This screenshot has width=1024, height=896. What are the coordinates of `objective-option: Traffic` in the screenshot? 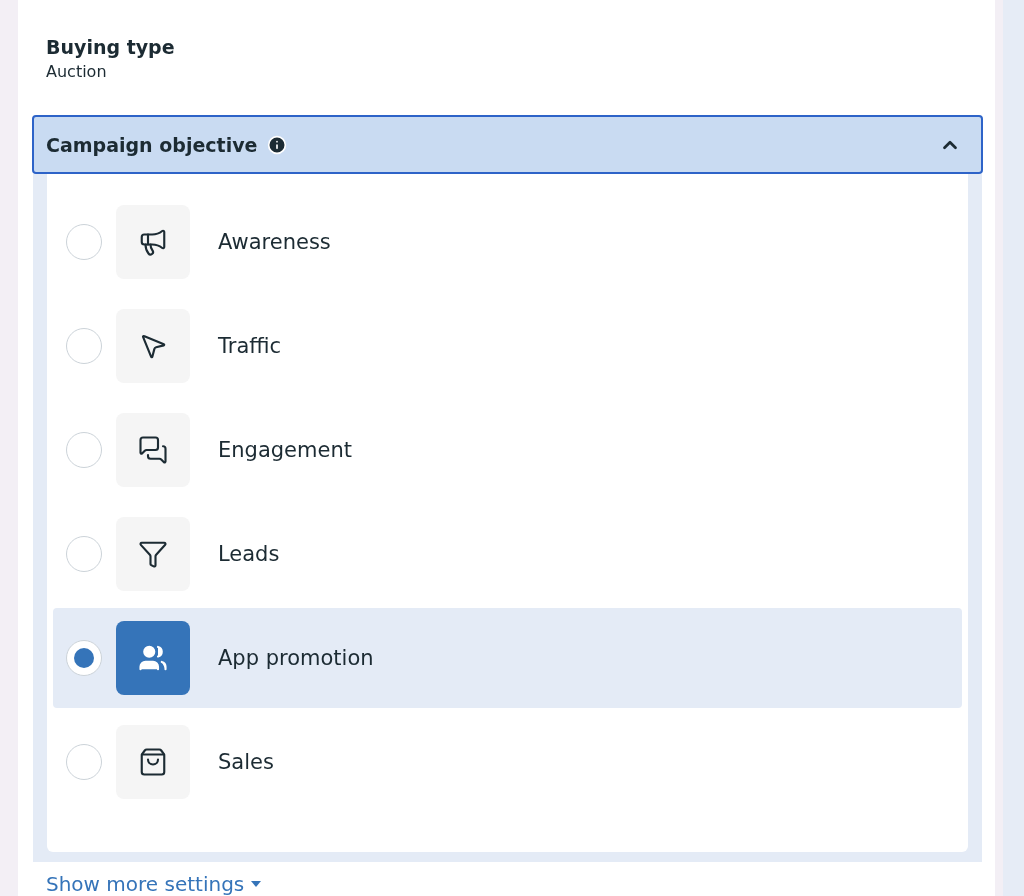 It's located at (507, 346).